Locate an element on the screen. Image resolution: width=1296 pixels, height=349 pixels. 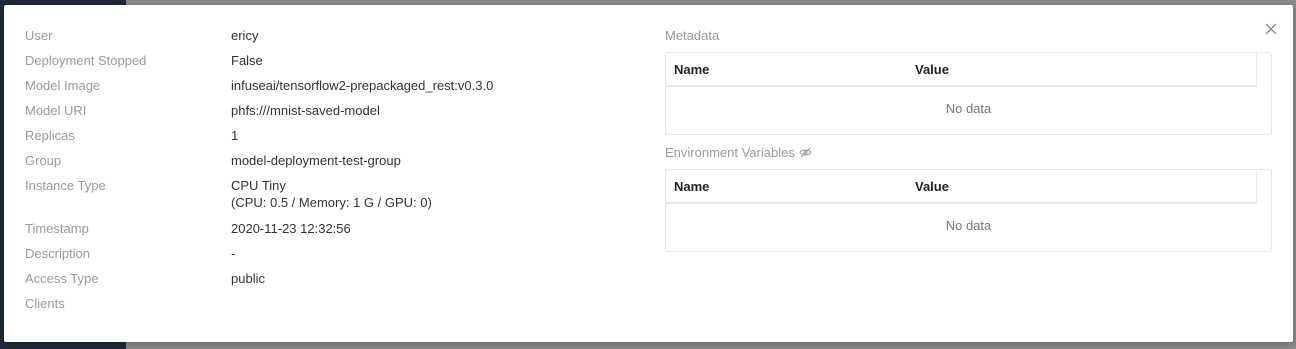
detail-row-model-uri: Model URI phfs:///mnist-saved-model is located at coordinates (259, 114).